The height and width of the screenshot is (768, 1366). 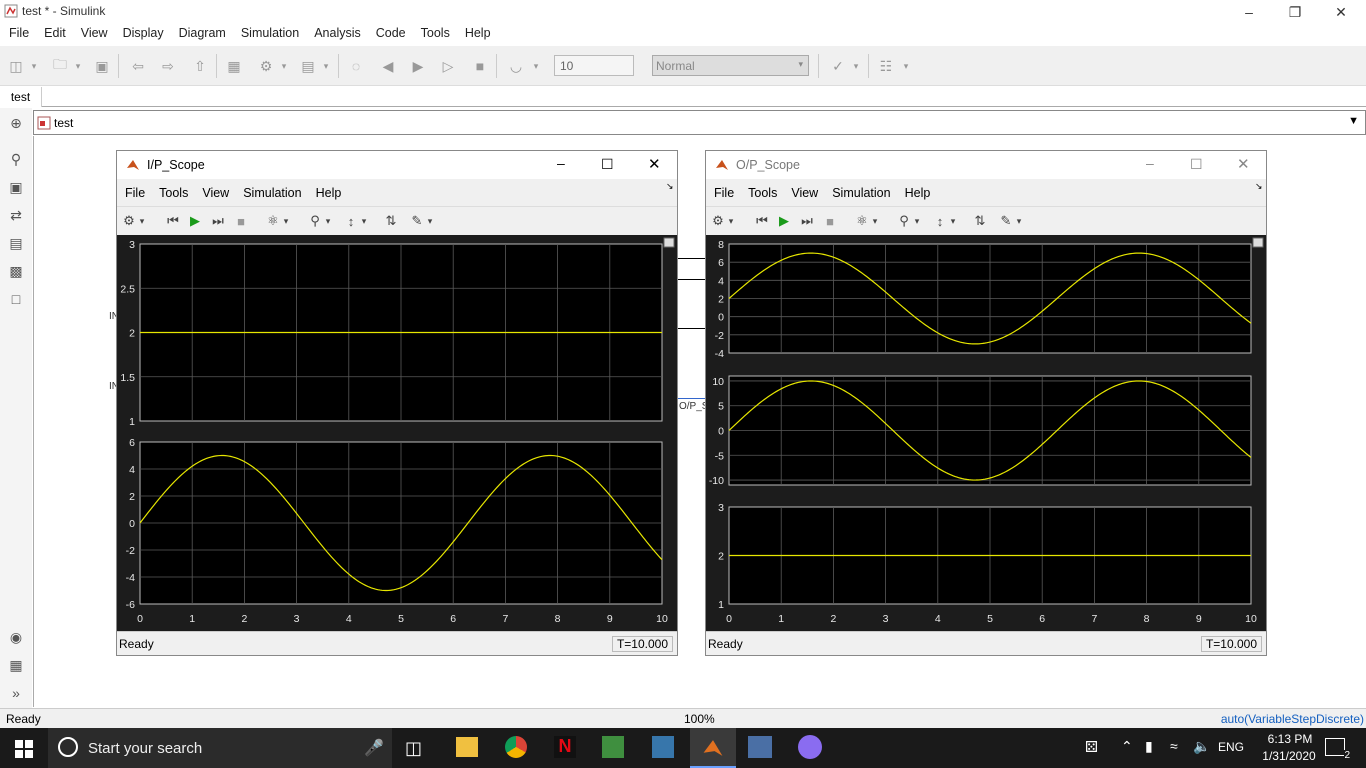 What do you see at coordinates (1295, 12) in the screenshot?
I see `restore-button: ❐` at bounding box center [1295, 12].